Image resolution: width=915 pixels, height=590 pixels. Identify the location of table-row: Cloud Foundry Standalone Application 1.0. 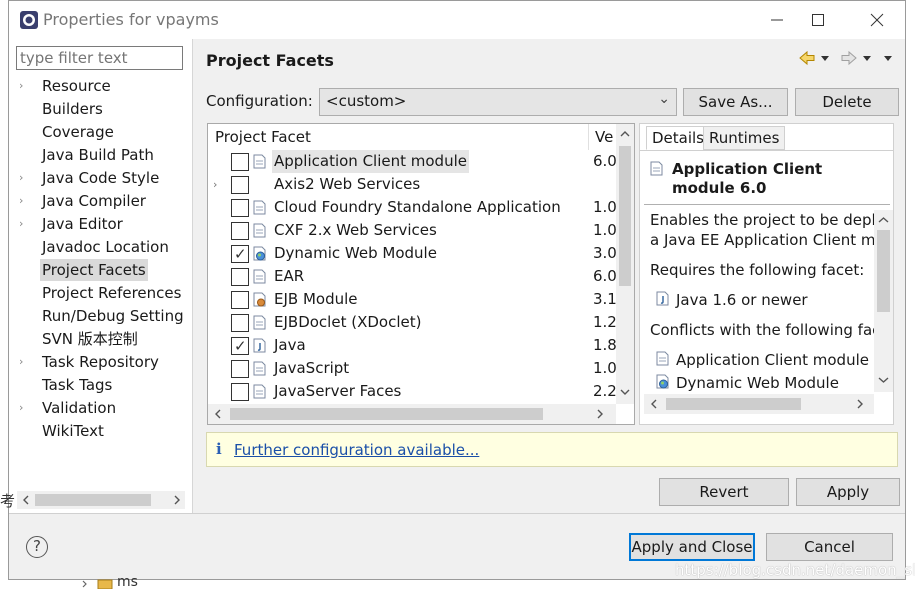
(413, 207).